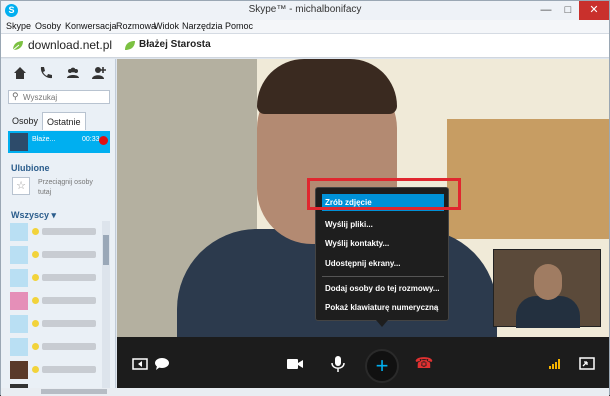 Image resolution: width=610 pixels, height=396 pixels. What do you see at coordinates (383, 276) in the screenshot?
I see `menu-divider` at bounding box center [383, 276].